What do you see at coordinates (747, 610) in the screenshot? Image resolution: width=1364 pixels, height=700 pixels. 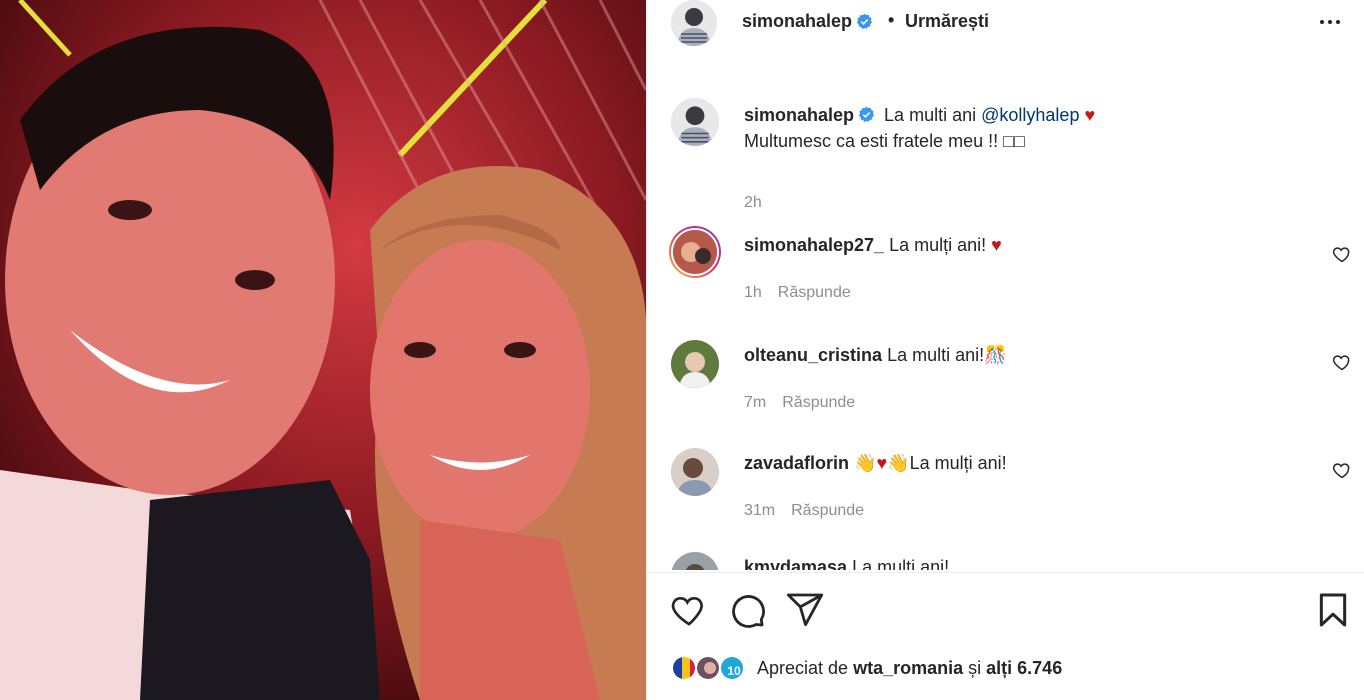 I see `comment-icon` at bounding box center [747, 610].